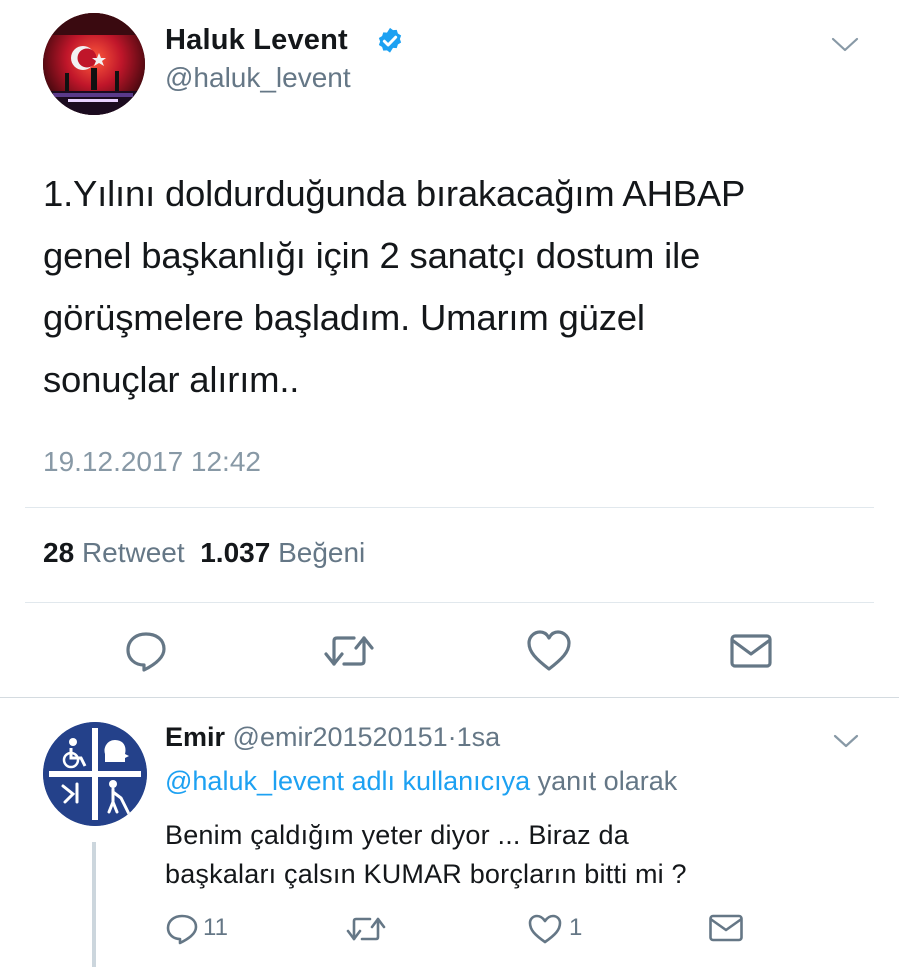 Image resolution: width=899 pixels, height=967 pixels. I want to click on engagement-stats: 28 Retweet 1.037 Beğeni, so click(204, 553).